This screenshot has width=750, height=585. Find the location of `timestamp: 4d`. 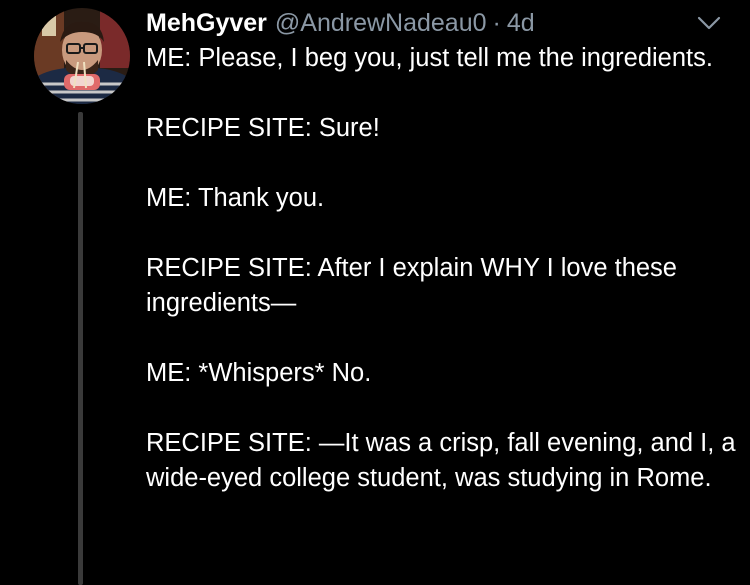

timestamp: 4d is located at coordinates (521, 23).